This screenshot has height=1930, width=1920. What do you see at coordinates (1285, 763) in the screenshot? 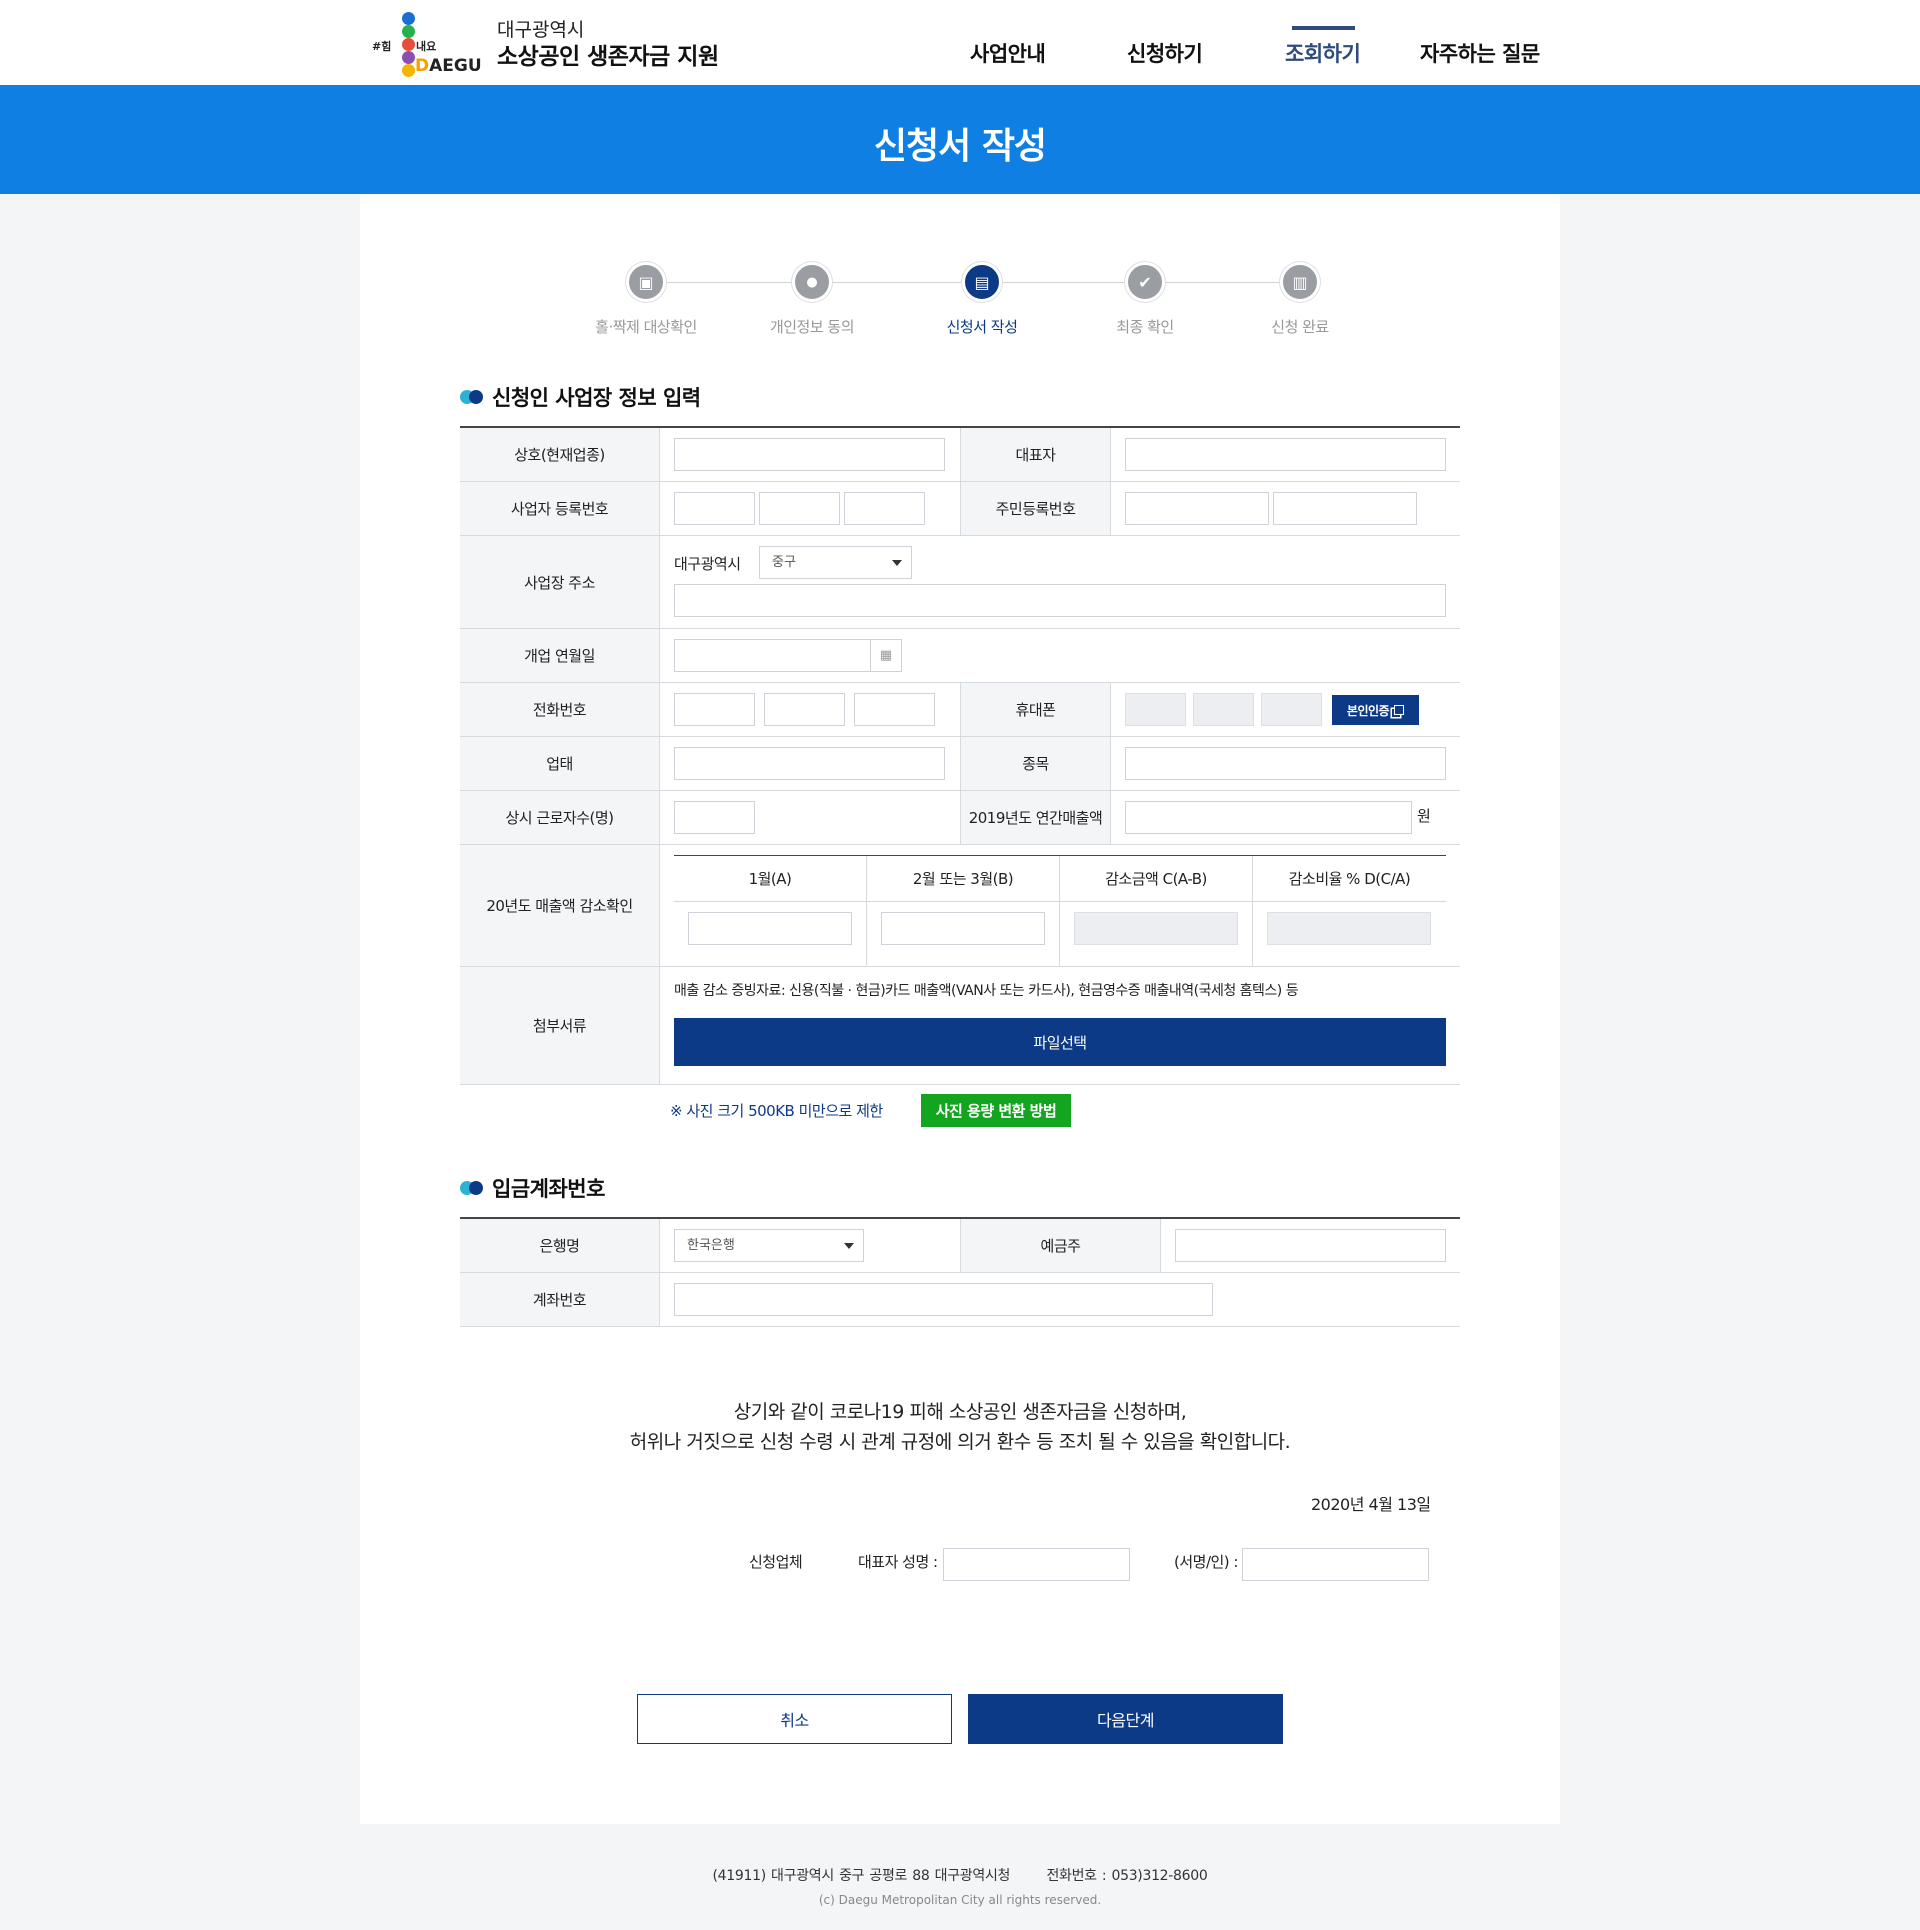
I see `biz-item-input` at bounding box center [1285, 763].